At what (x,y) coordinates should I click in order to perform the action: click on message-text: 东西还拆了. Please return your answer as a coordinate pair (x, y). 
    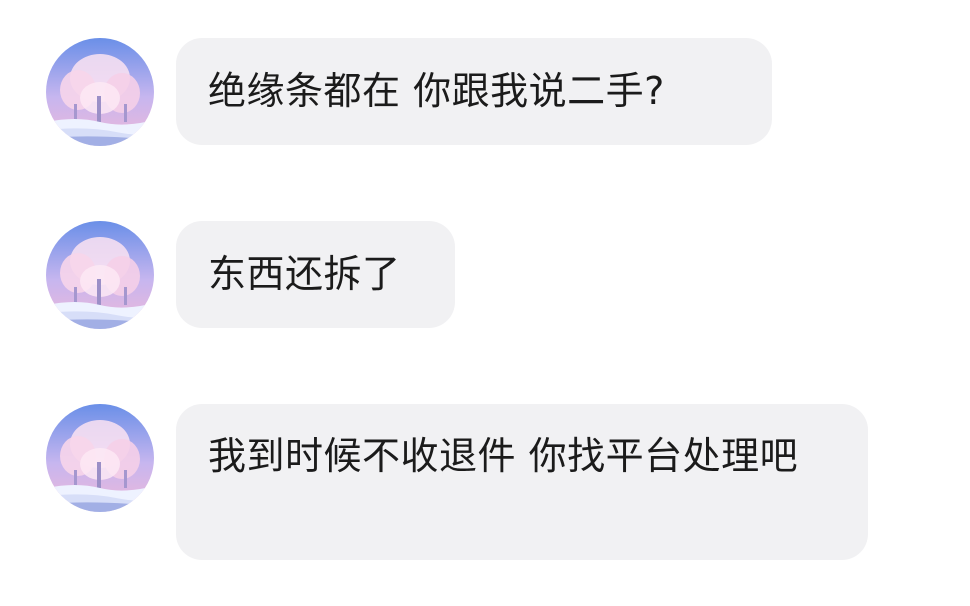
    Looking at the image, I should click on (304, 274).